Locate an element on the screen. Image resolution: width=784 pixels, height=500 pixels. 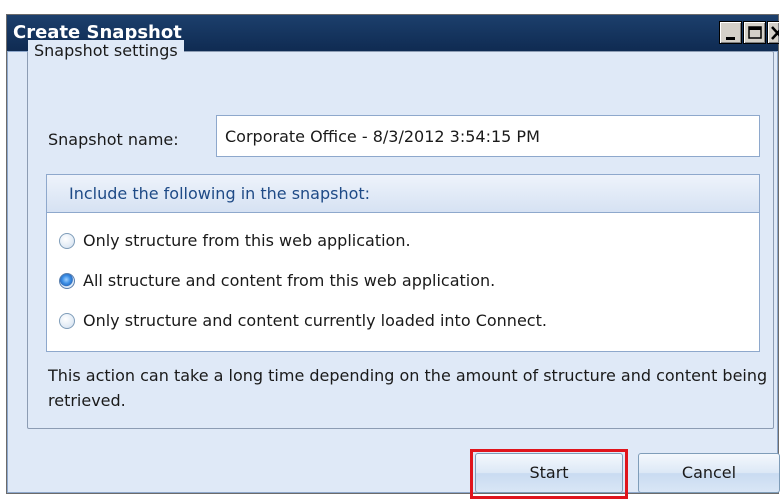
maximize-button is located at coordinates (754, 32).